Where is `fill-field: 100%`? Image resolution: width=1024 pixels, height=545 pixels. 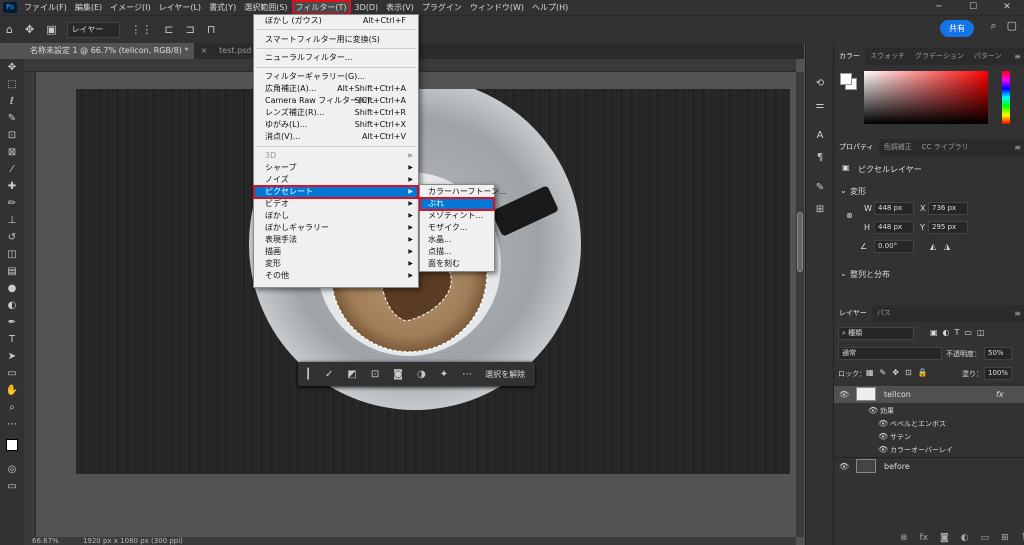 fill-field: 100% is located at coordinates (998, 373).